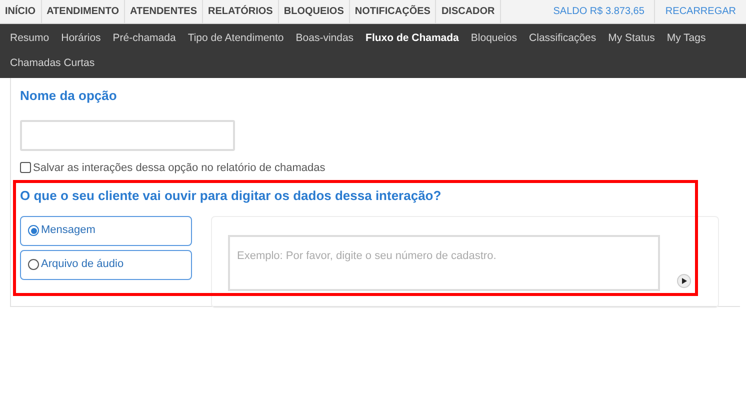 The height and width of the screenshot is (419, 746). Describe the element at coordinates (393, 11) in the screenshot. I see `nav-tab: NOTIFICAÇÕES` at that location.